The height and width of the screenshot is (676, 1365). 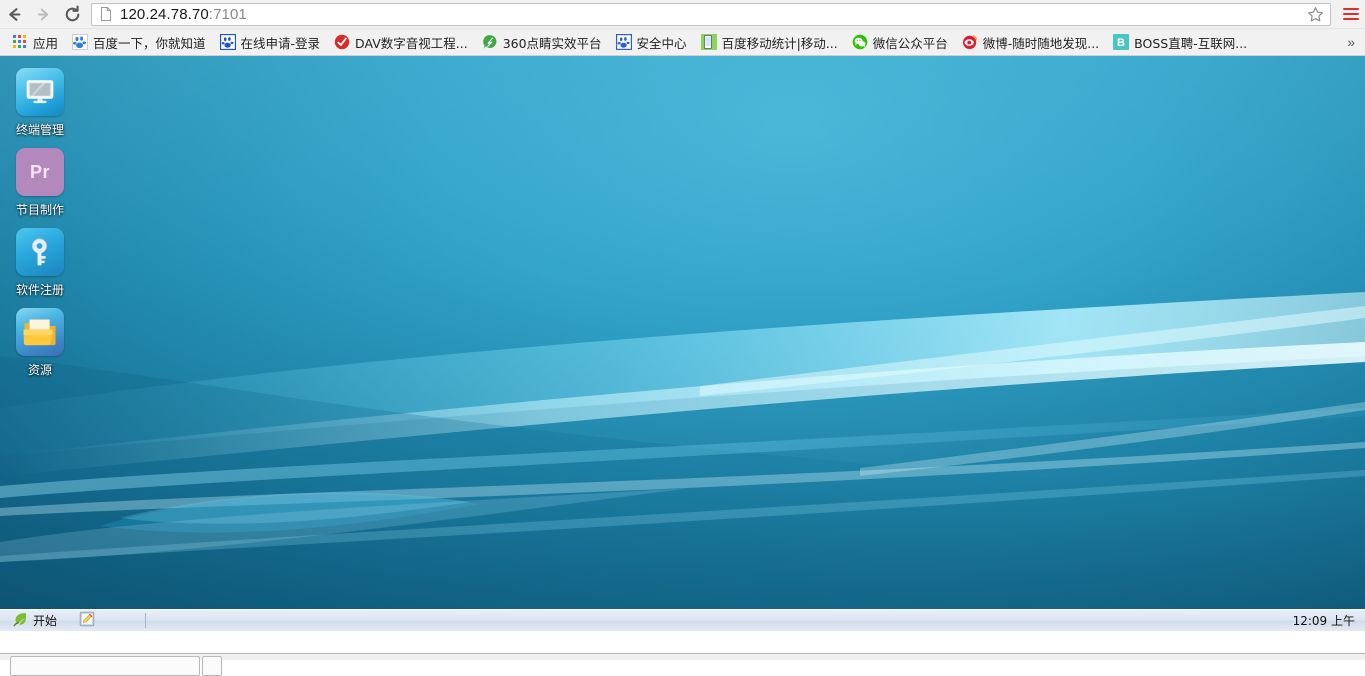 I want to click on key-icon, so click(x=40, y=252).